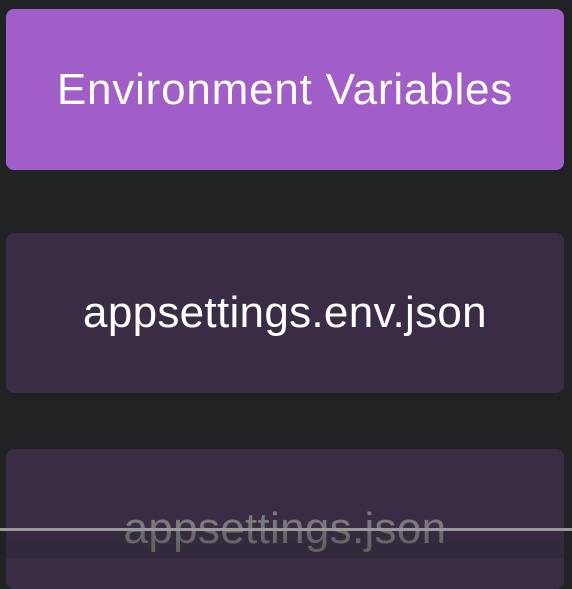  I want to click on option-label: Environment Variables, so click(285, 89).